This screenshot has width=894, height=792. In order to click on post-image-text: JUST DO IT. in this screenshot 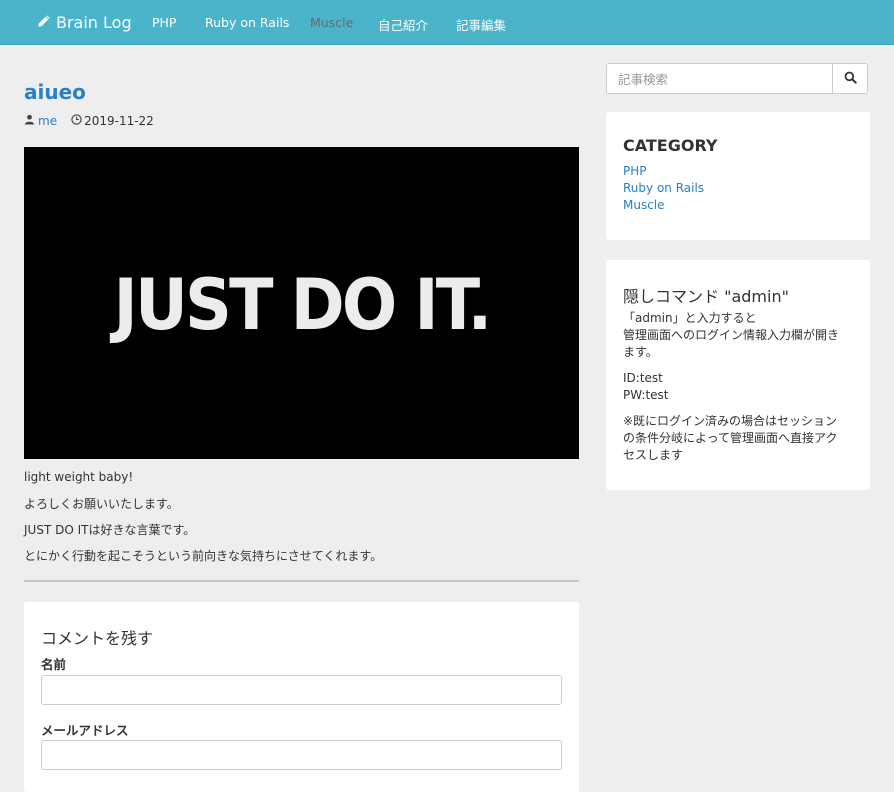, I will do `click(303, 305)`.